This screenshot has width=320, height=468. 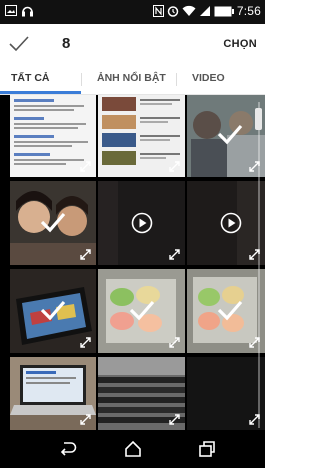 What do you see at coordinates (259, 265) in the screenshot?
I see `fast-scroll-track` at bounding box center [259, 265].